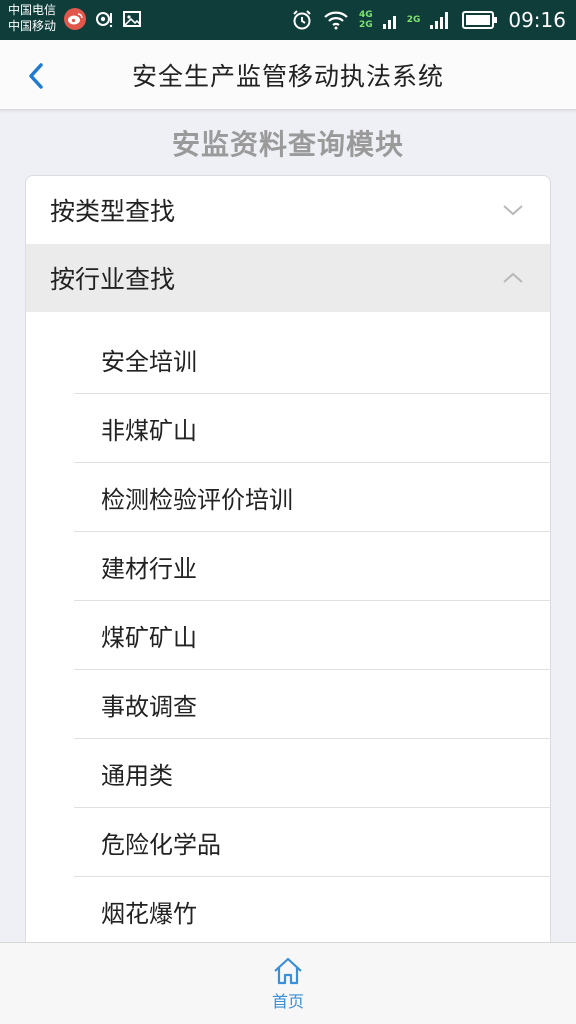  What do you see at coordinates (513, 277) in the screenshot?
I see `chevron-up-icon` at bounding box center [513, 277].